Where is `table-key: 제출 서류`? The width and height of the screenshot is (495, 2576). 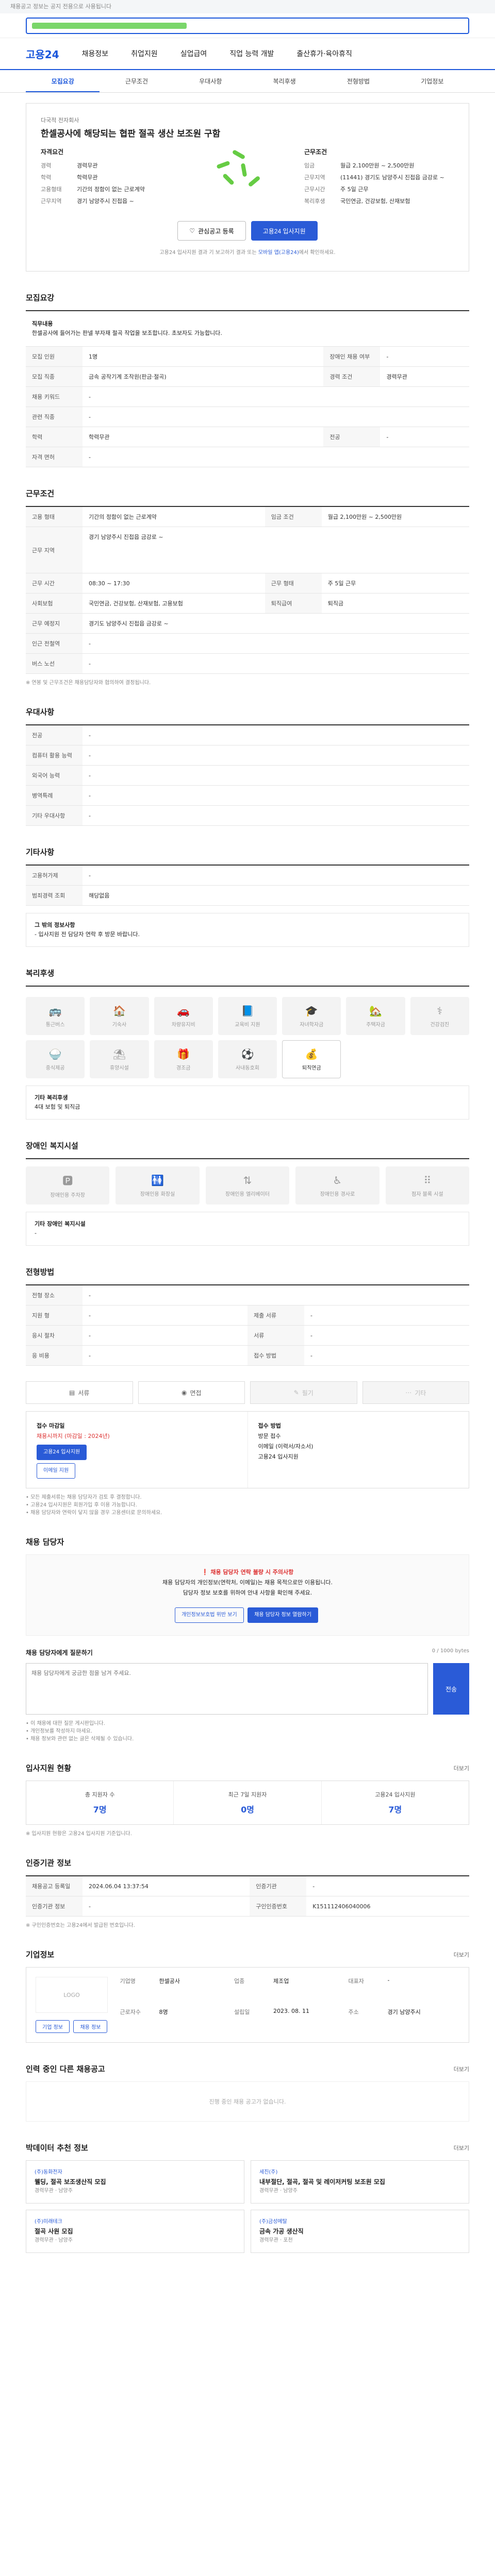 table-key: 제출 서류 is located at coordinates (276, 1315).